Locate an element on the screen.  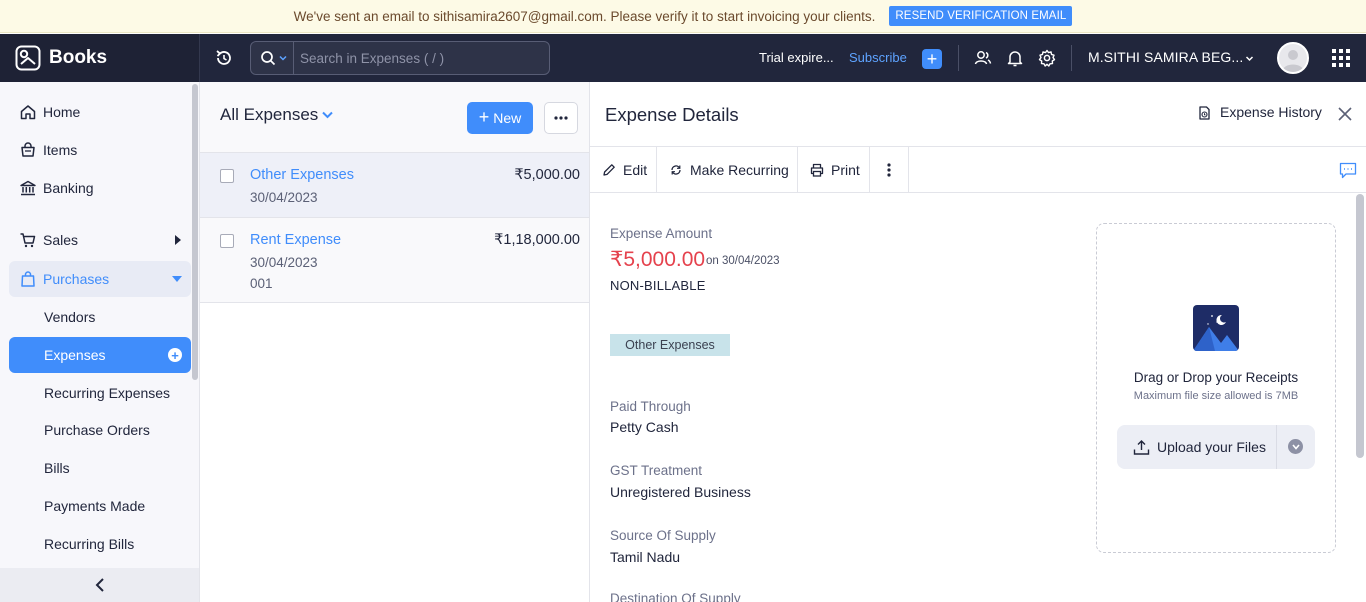
upload-files-button: Upload your Files is located at coordinates (1216, 447).